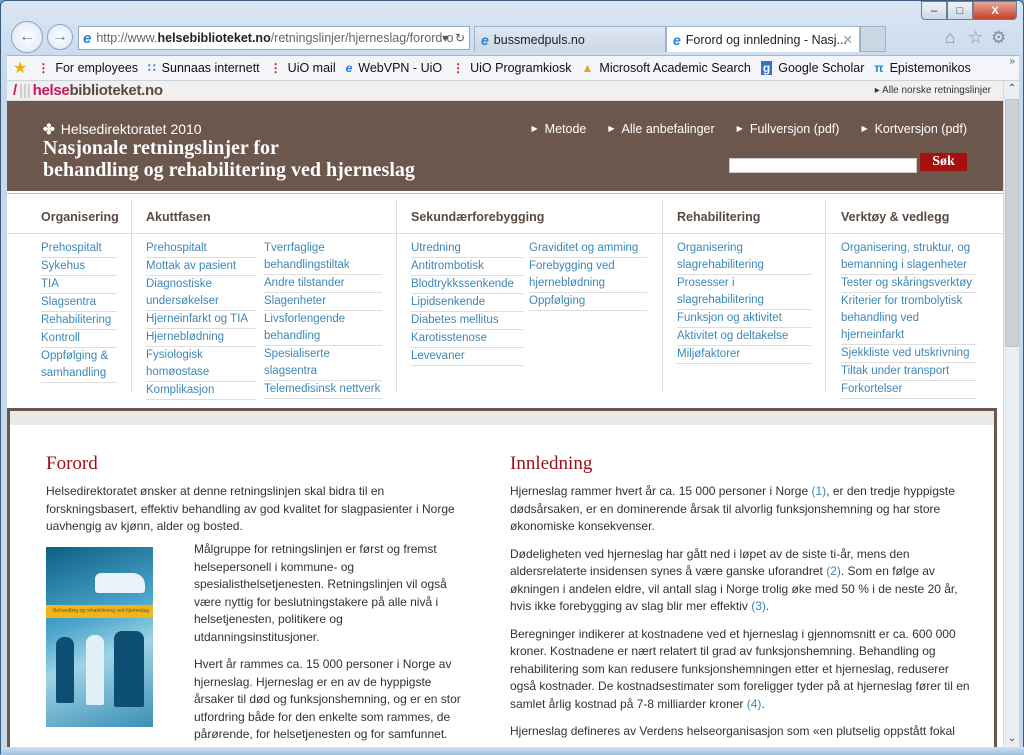  I want to click on menu-heading: Akuttfasen, so click(178, 217).